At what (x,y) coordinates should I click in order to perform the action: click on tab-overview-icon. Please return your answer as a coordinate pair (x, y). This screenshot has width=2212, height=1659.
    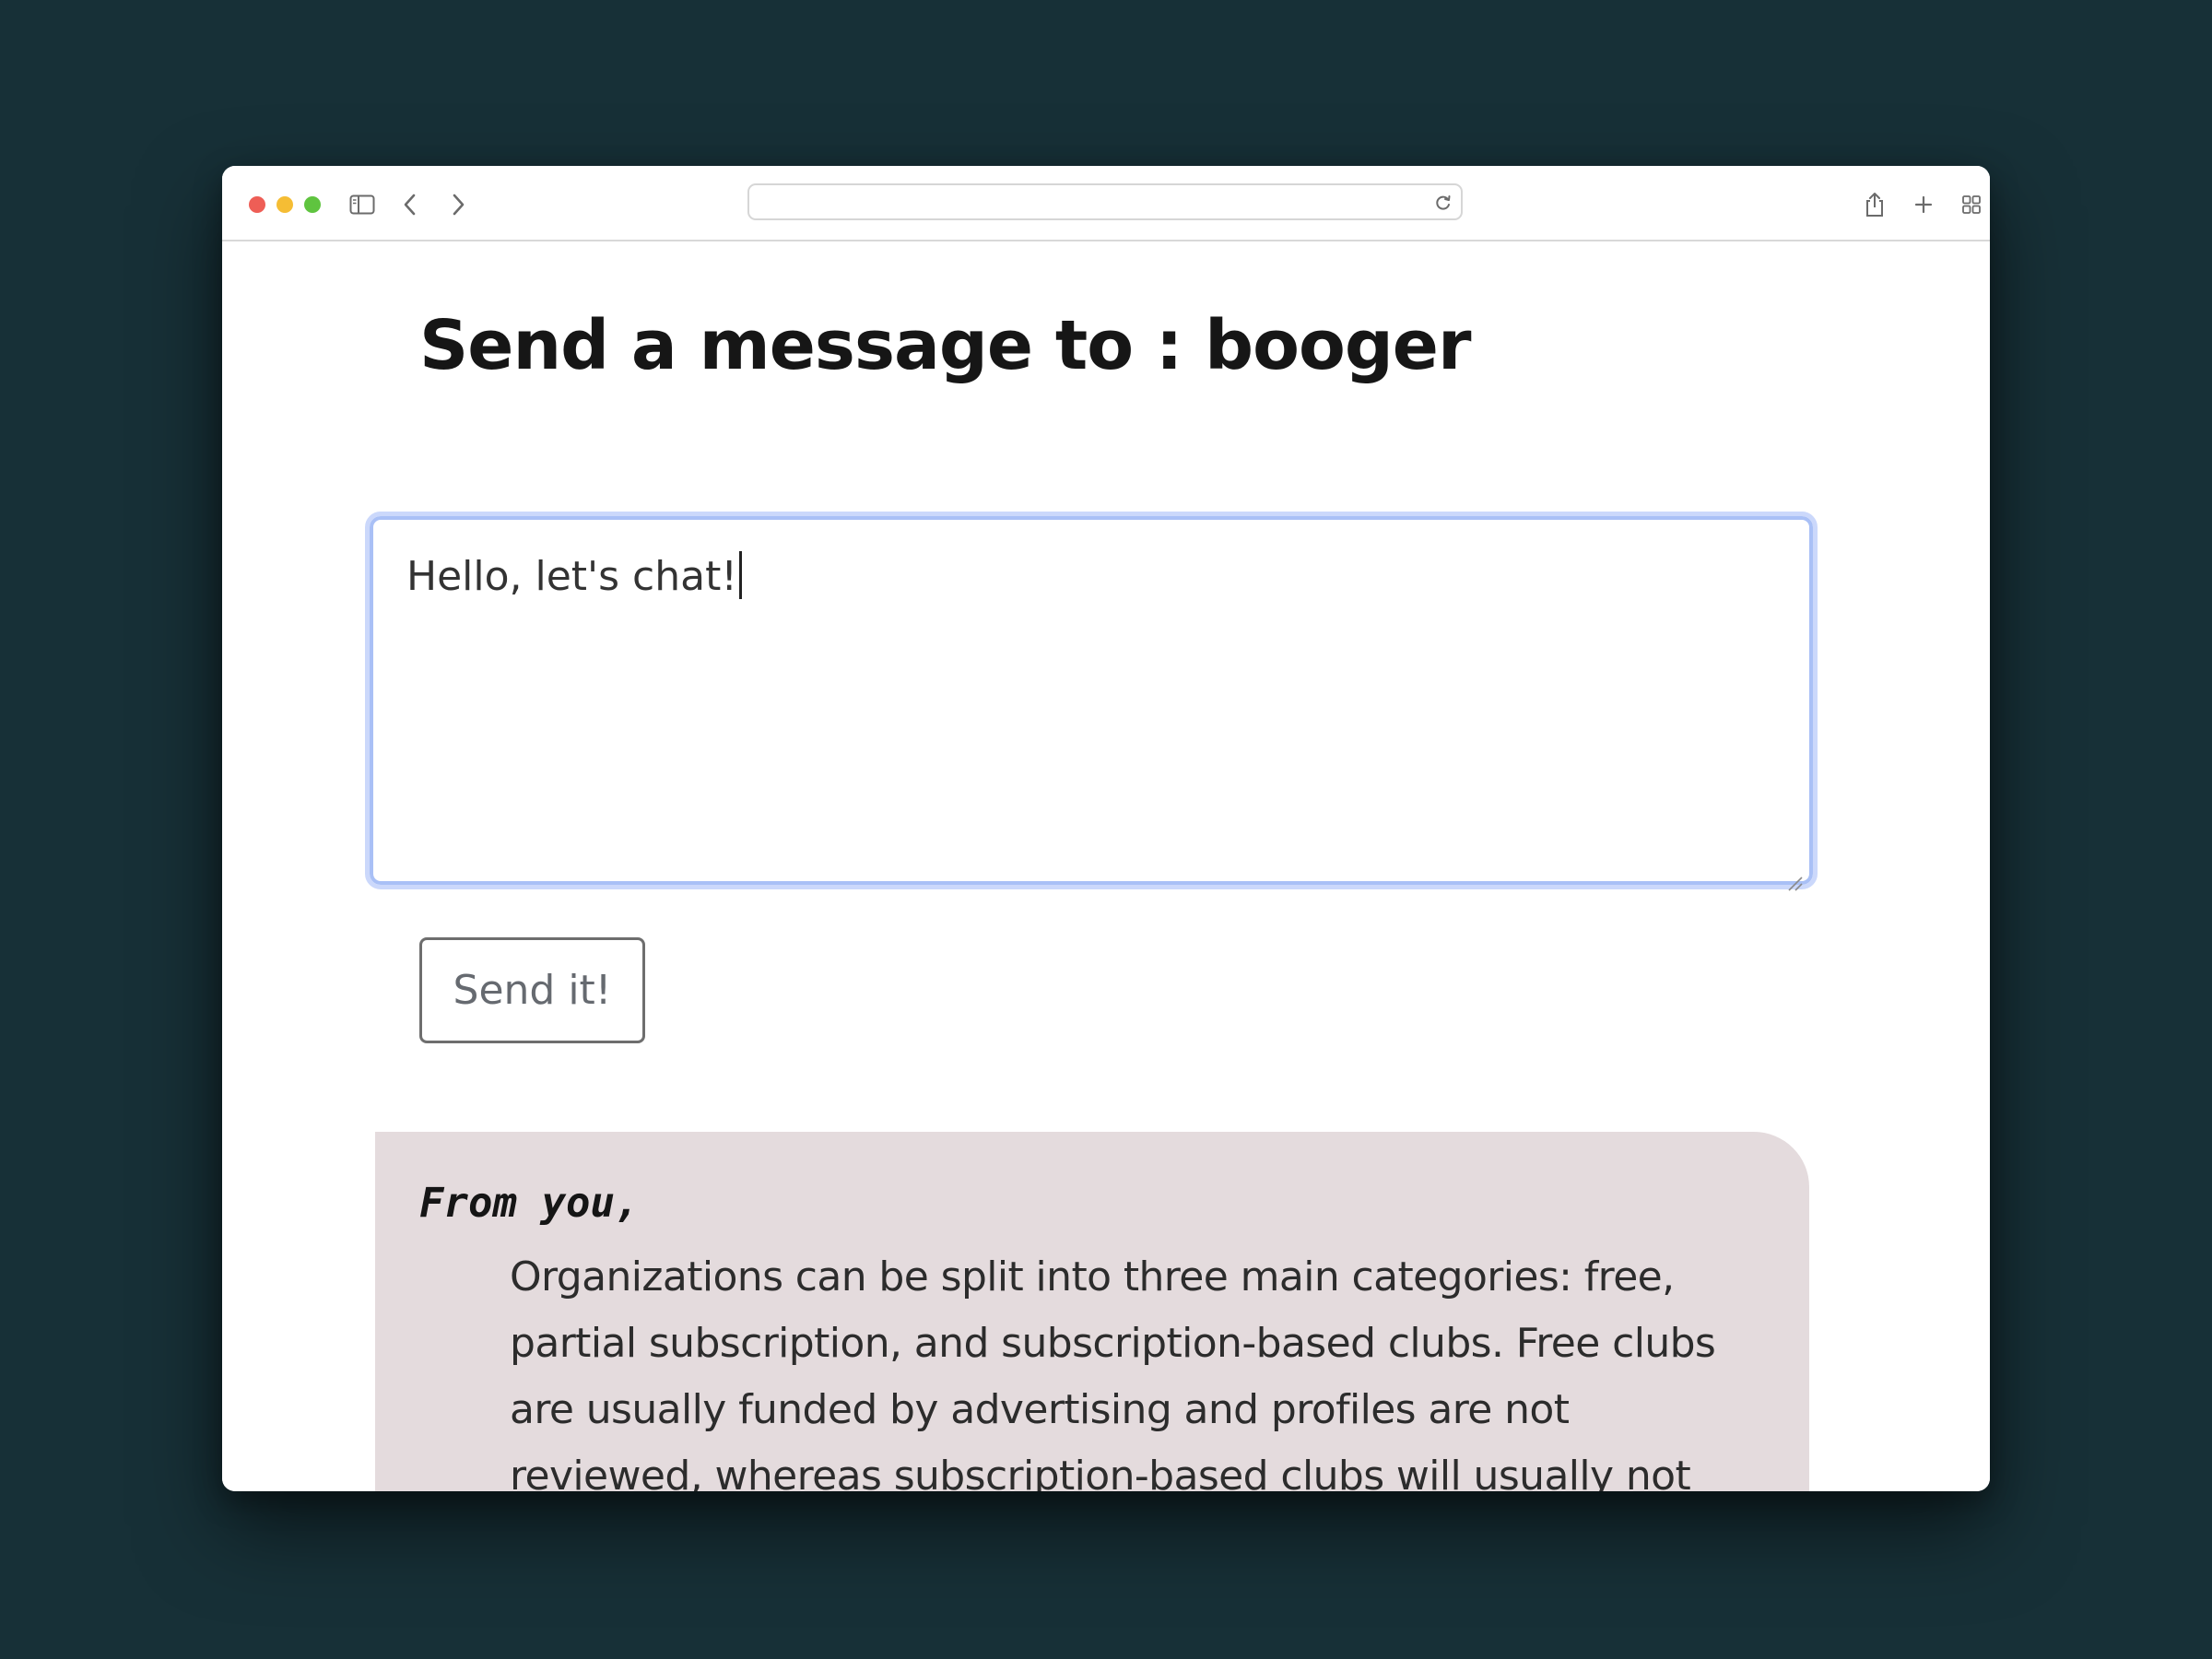
    Looking at the image, I should click on (1971, 204).